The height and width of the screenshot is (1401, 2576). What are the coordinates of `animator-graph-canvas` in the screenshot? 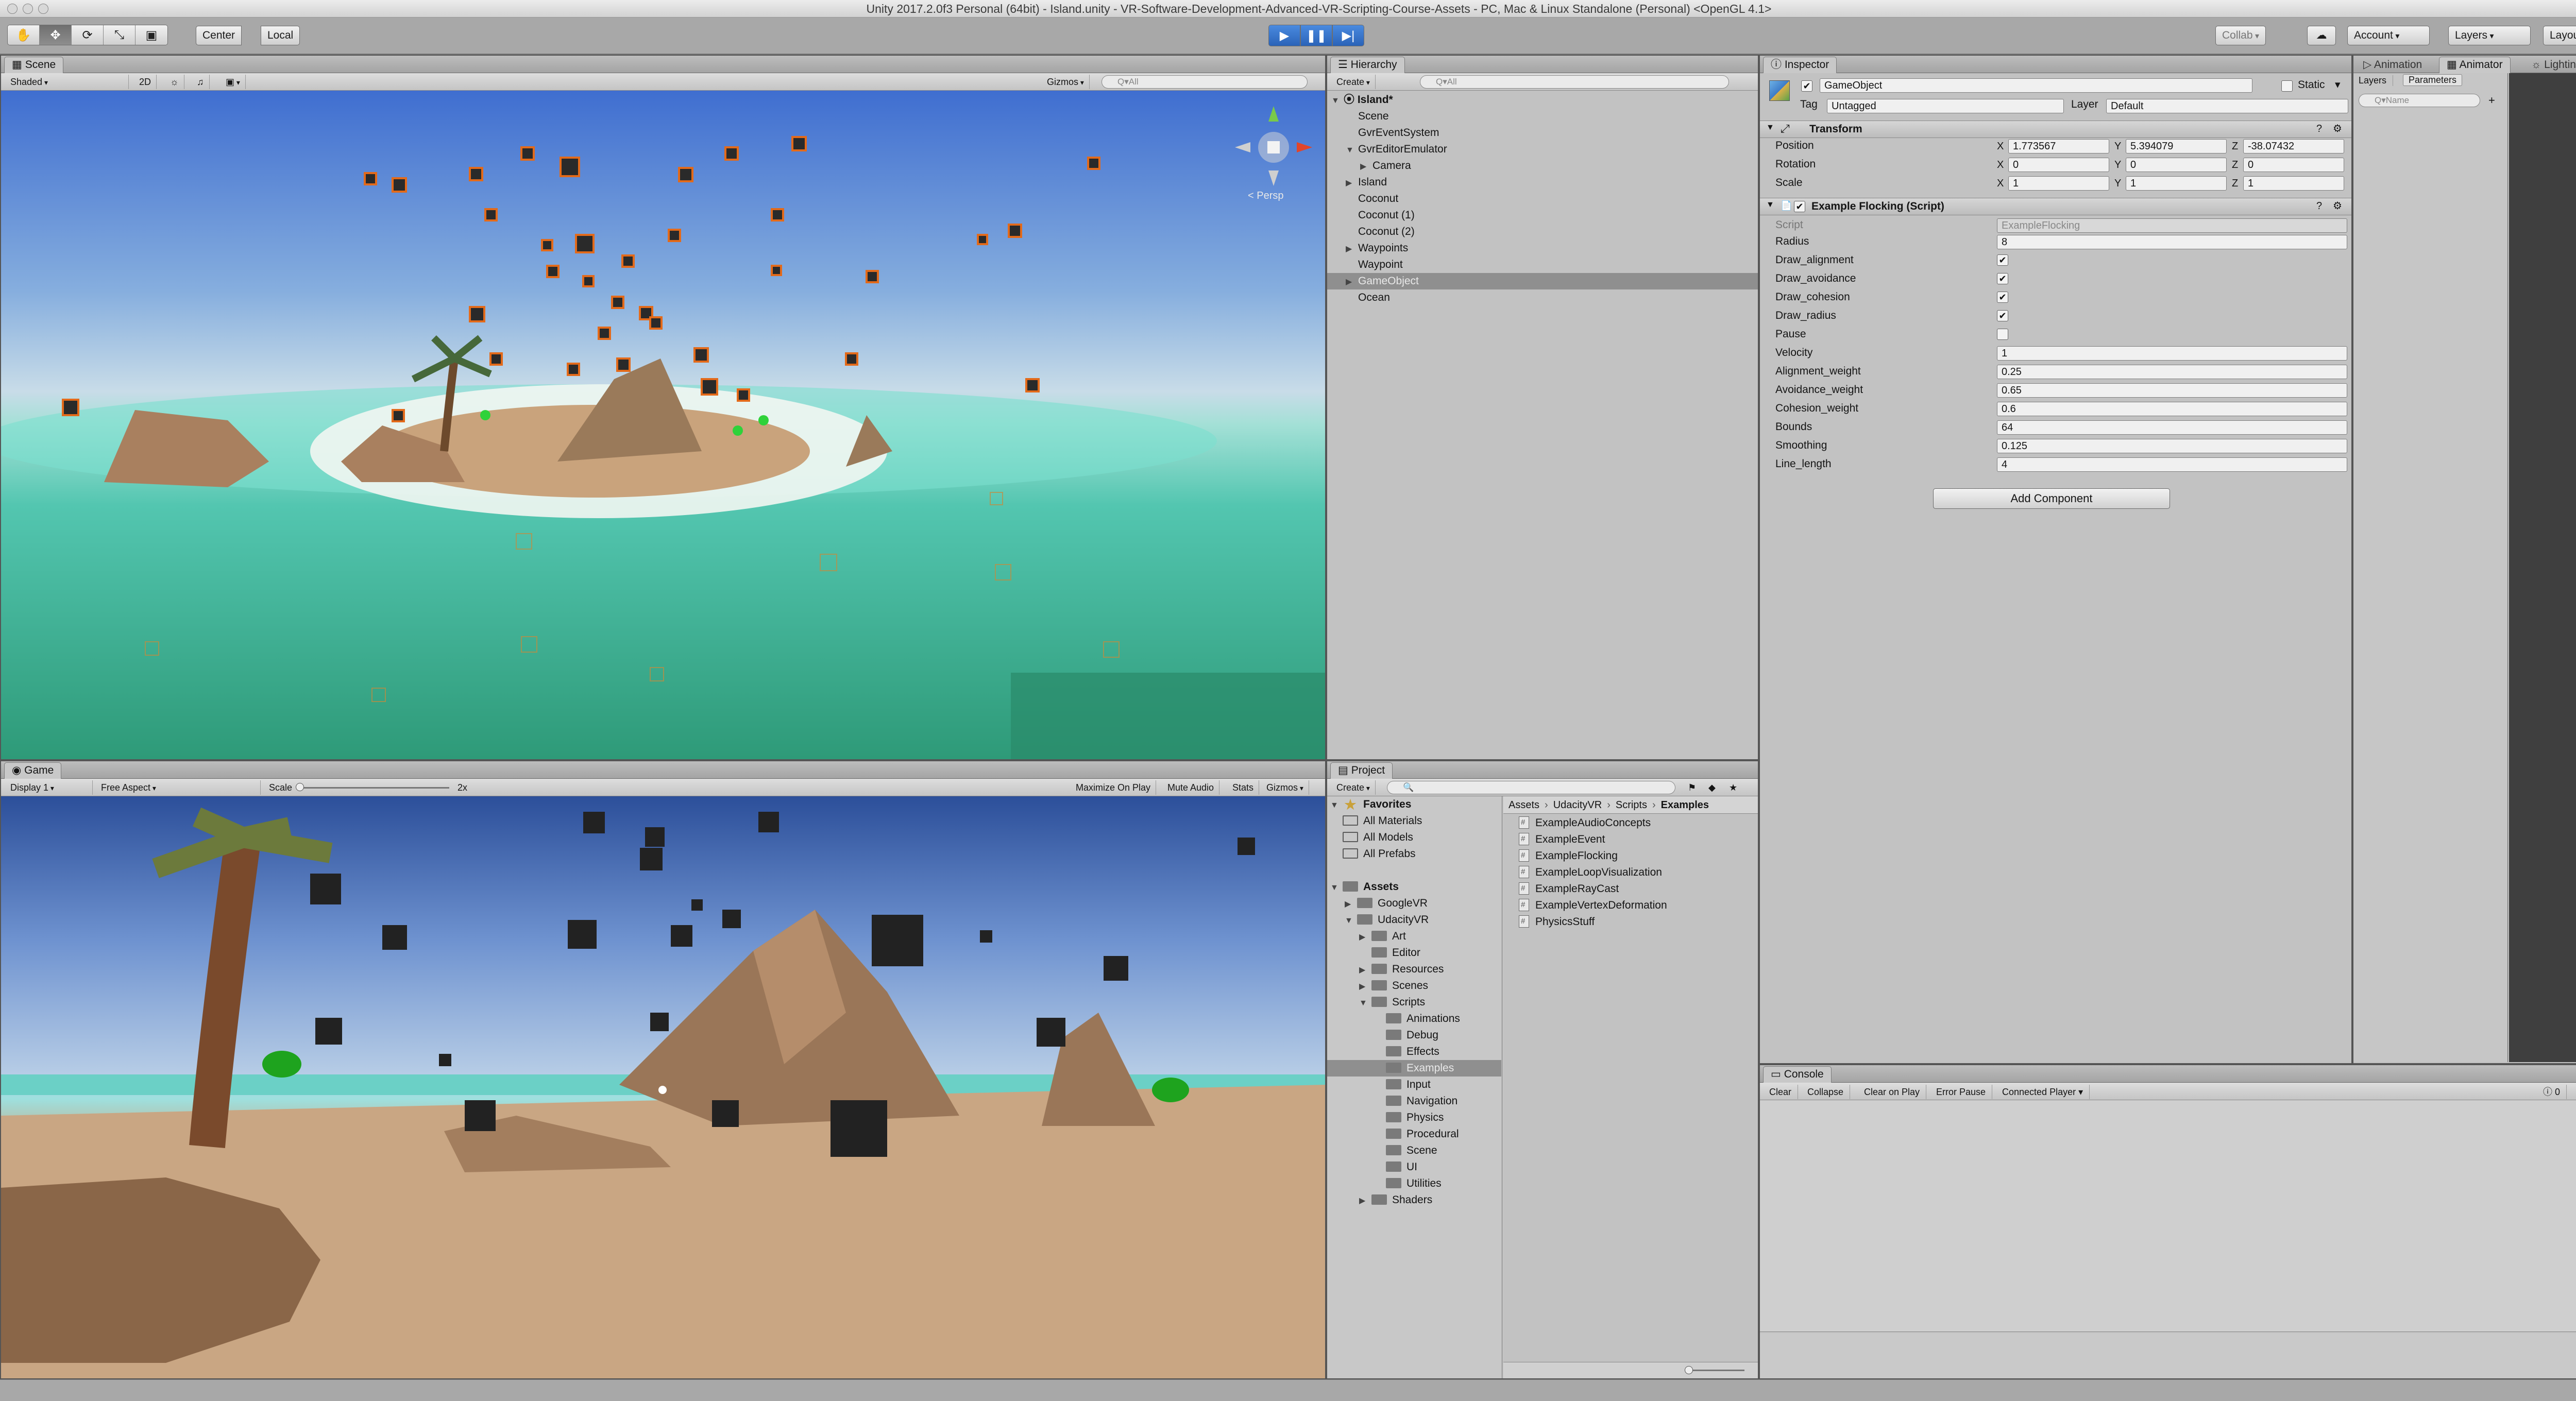 It's located at (2542, 567).